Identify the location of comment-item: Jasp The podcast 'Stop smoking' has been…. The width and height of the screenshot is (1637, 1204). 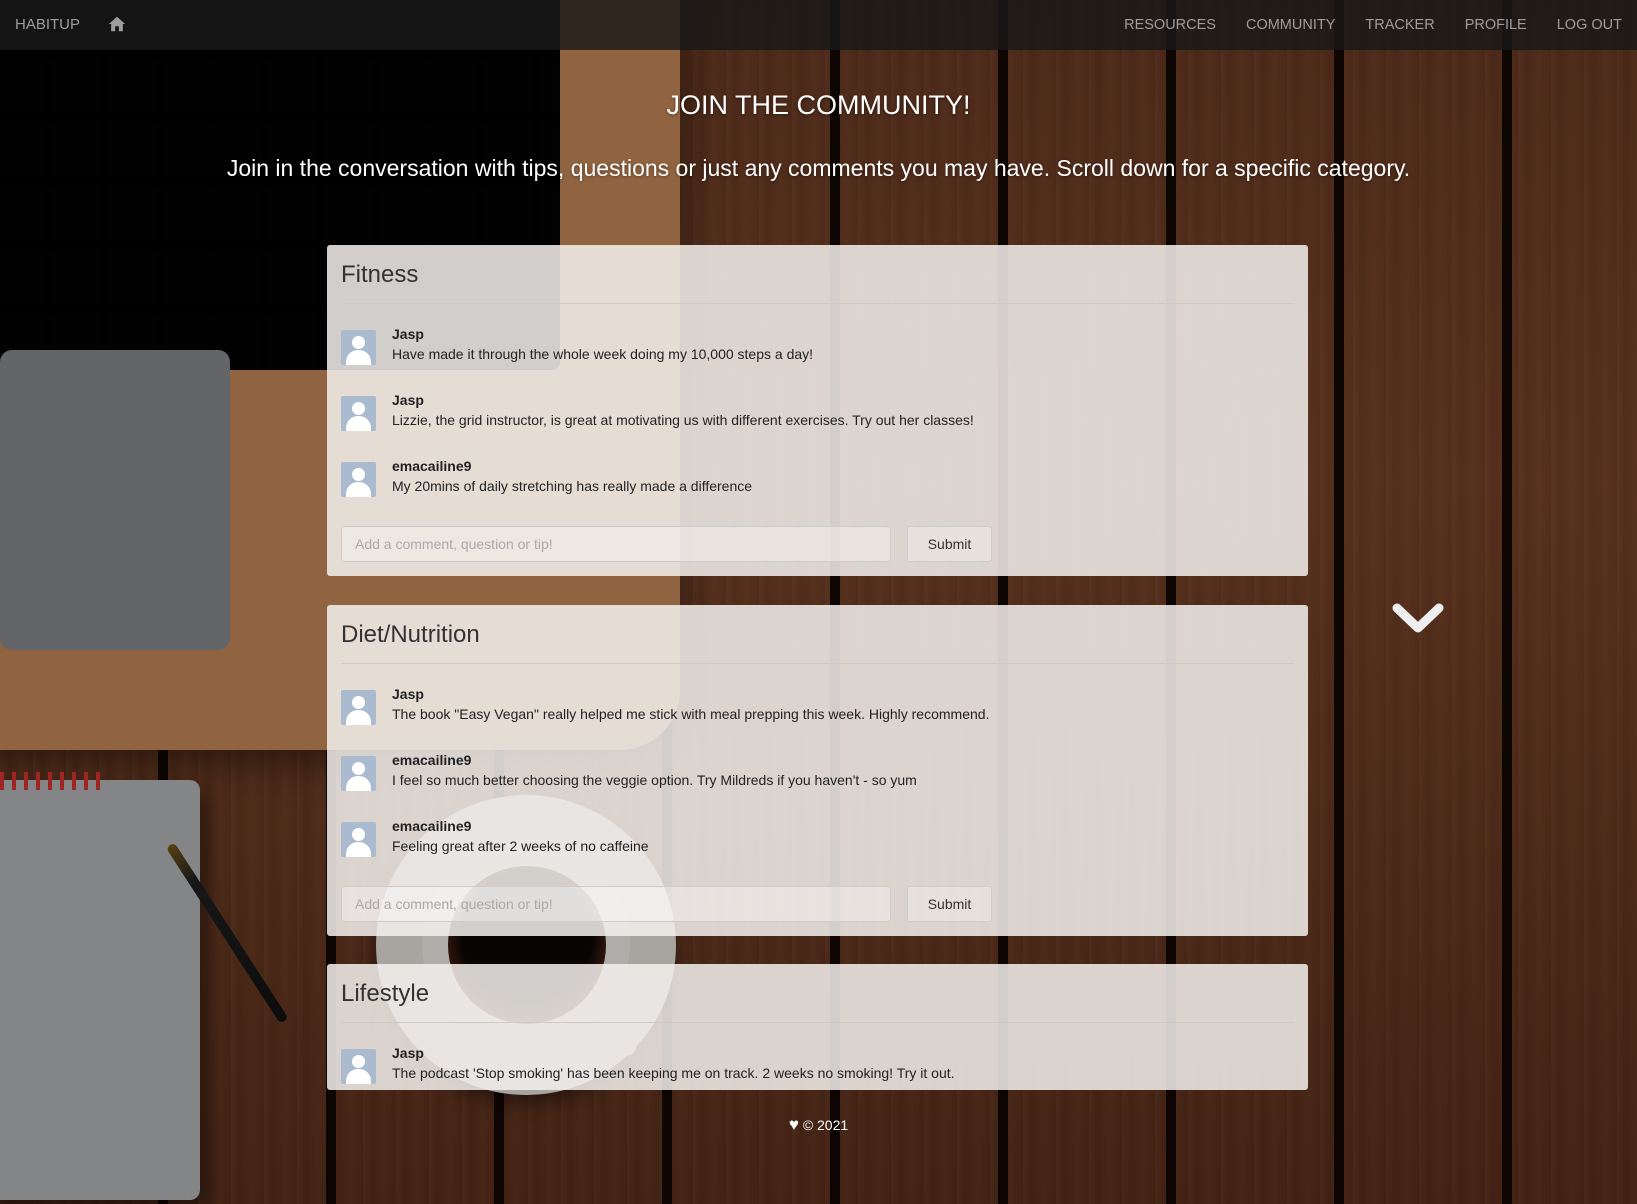
(817, 1067).